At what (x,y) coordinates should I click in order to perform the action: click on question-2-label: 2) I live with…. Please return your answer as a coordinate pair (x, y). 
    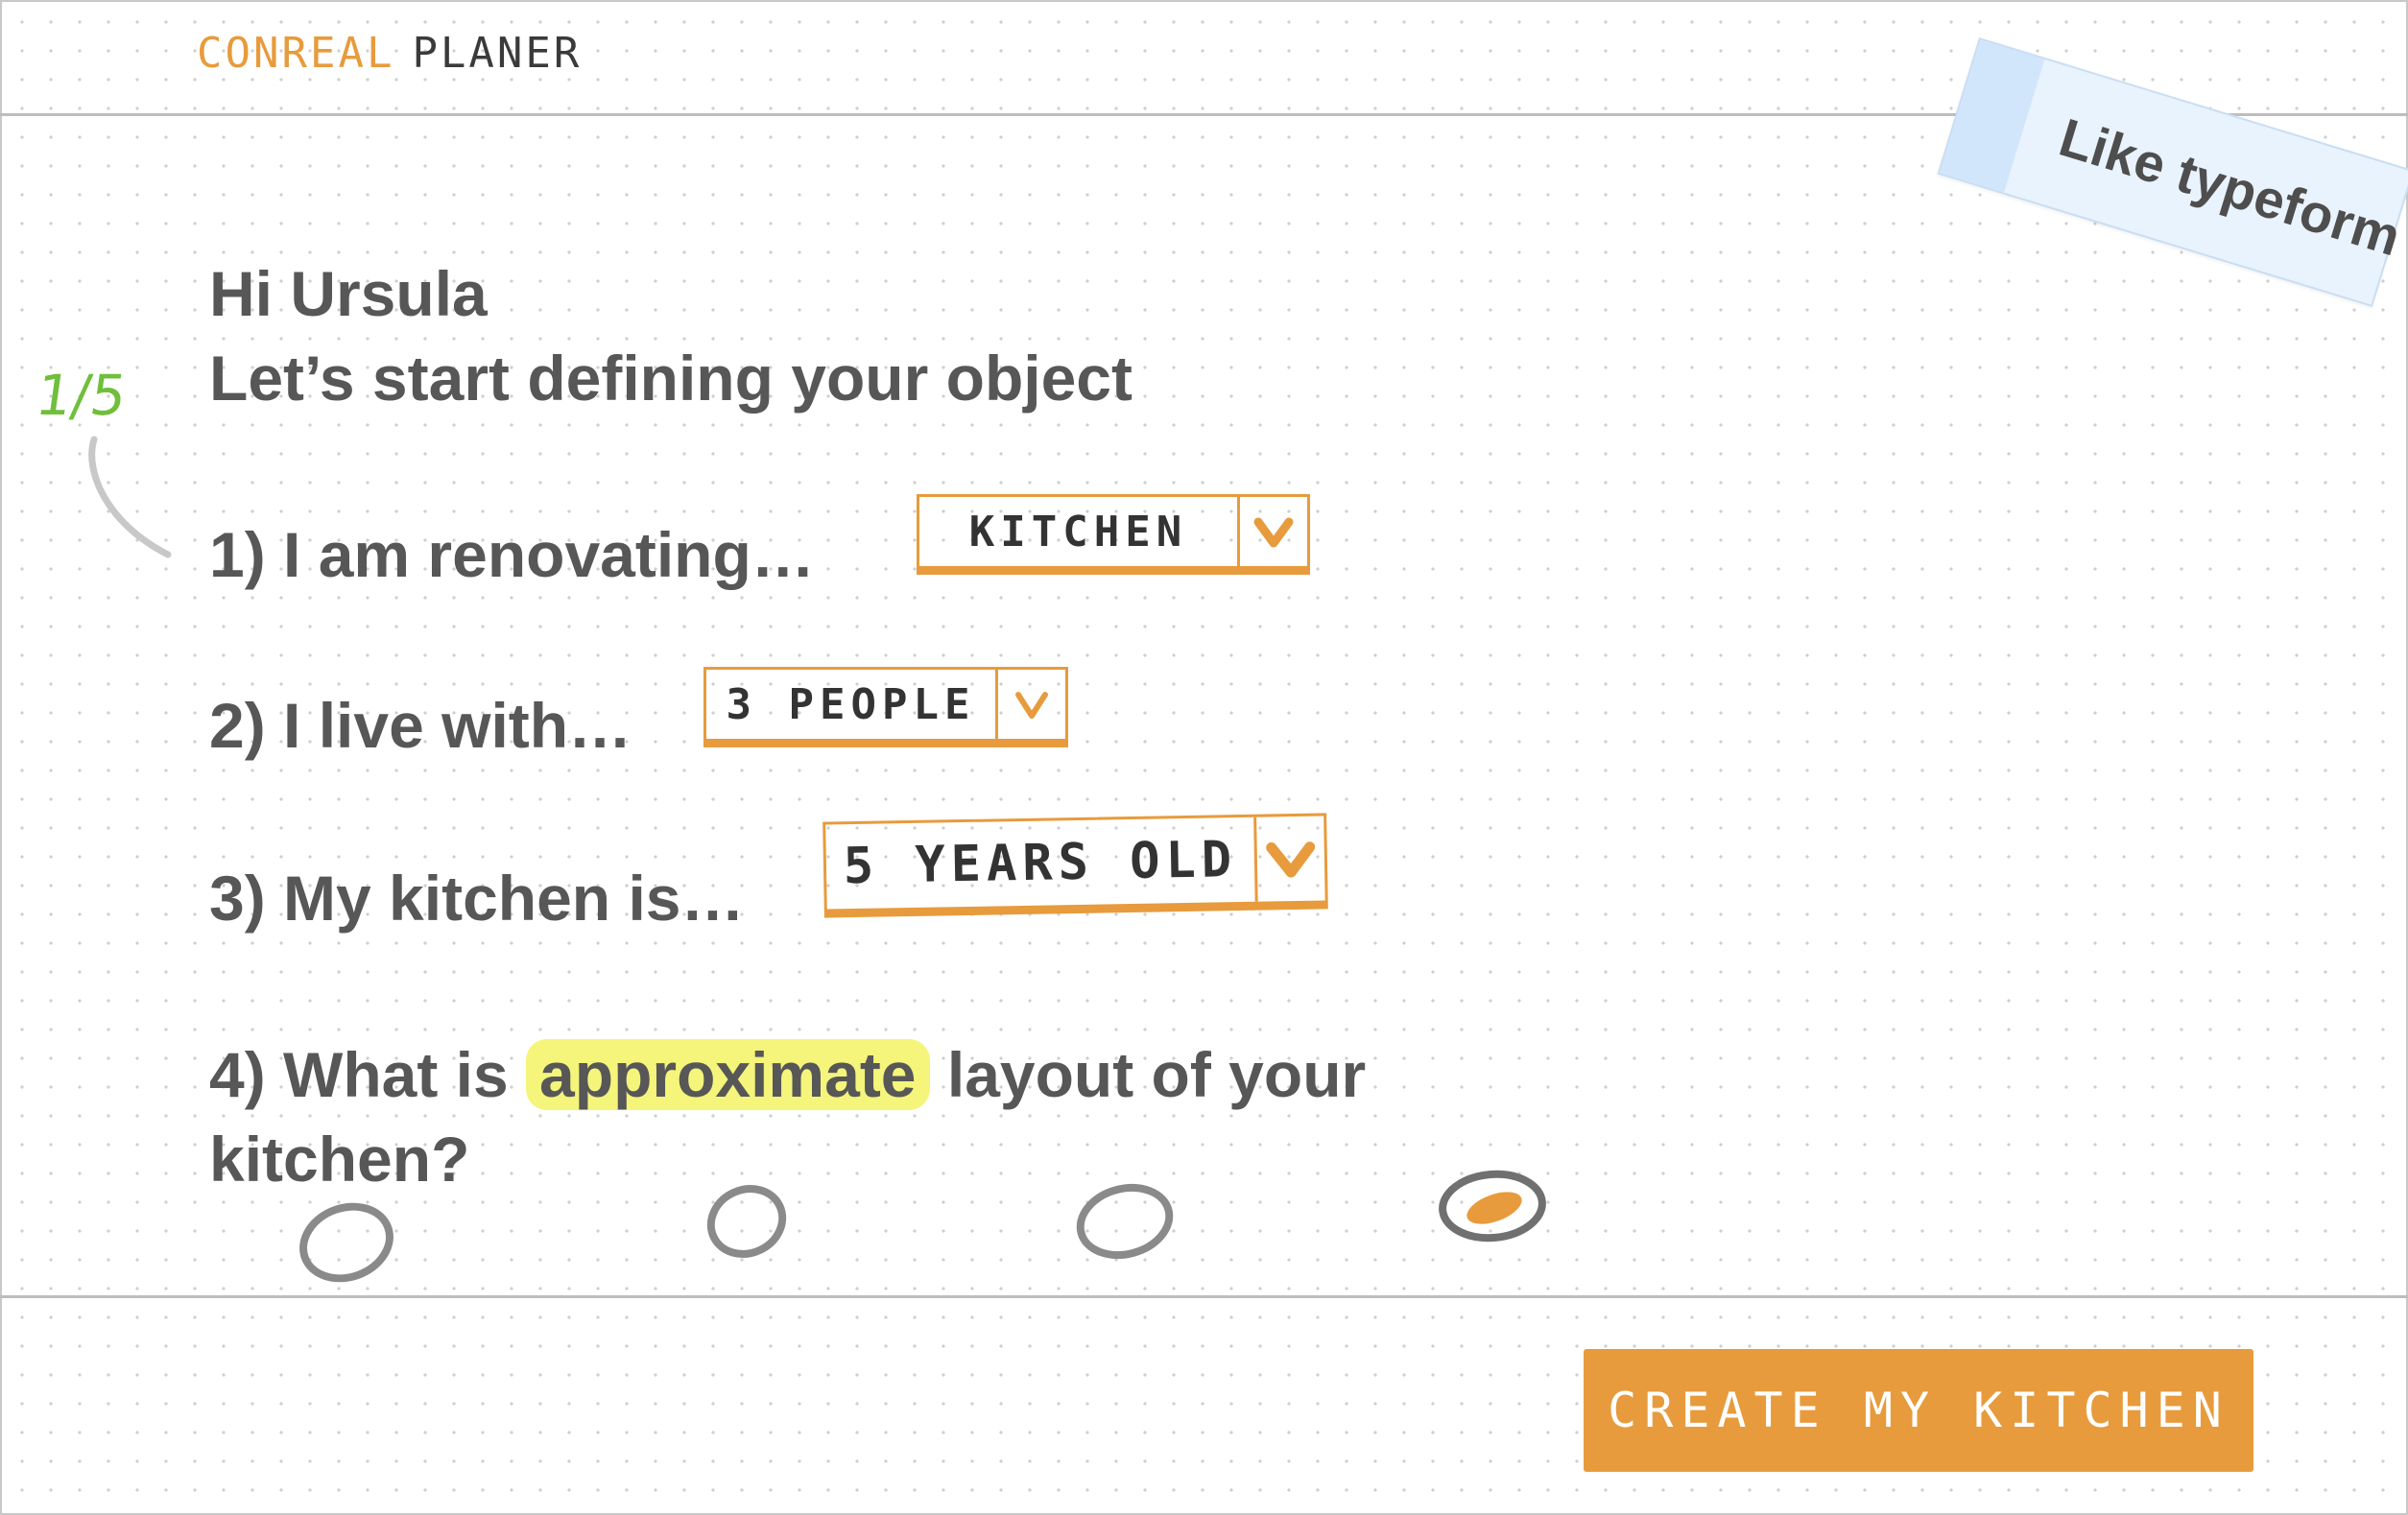
    Looking at the image, I should click on (420, 725).